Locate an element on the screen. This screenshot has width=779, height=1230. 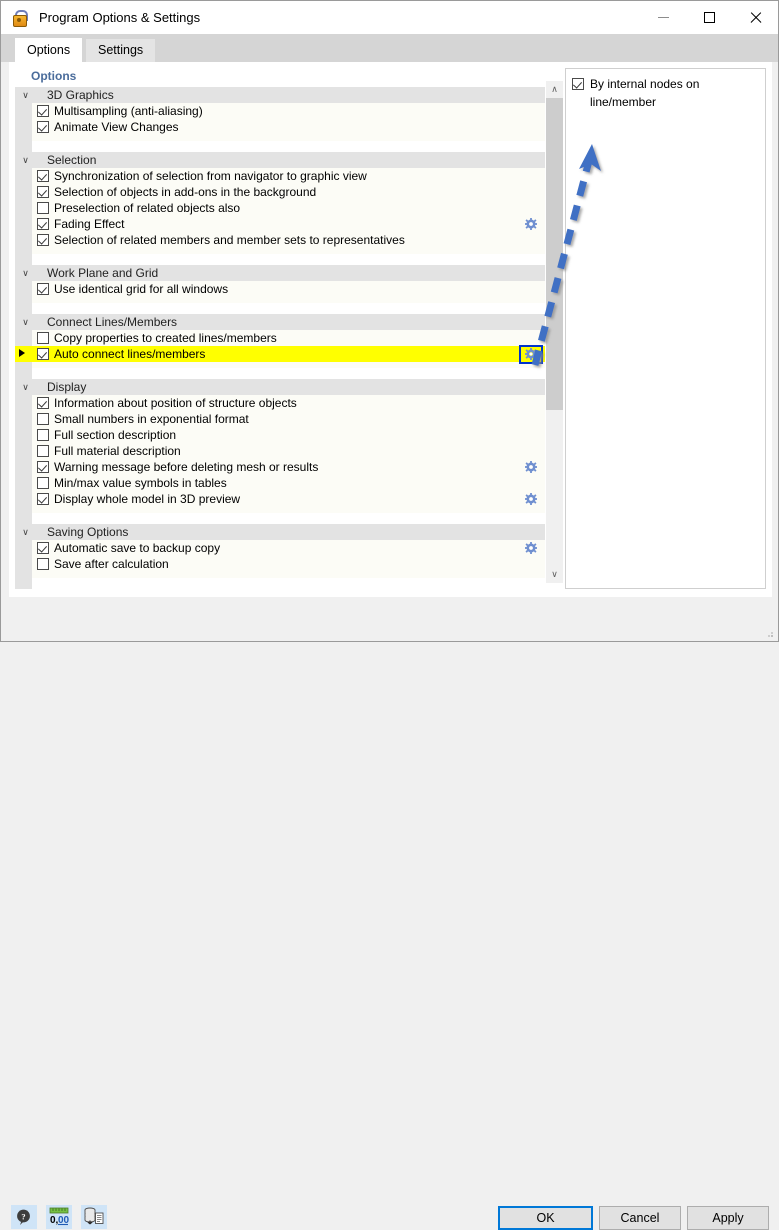
option-row: Preselection of related objects also is located at coordinates (288, 208).